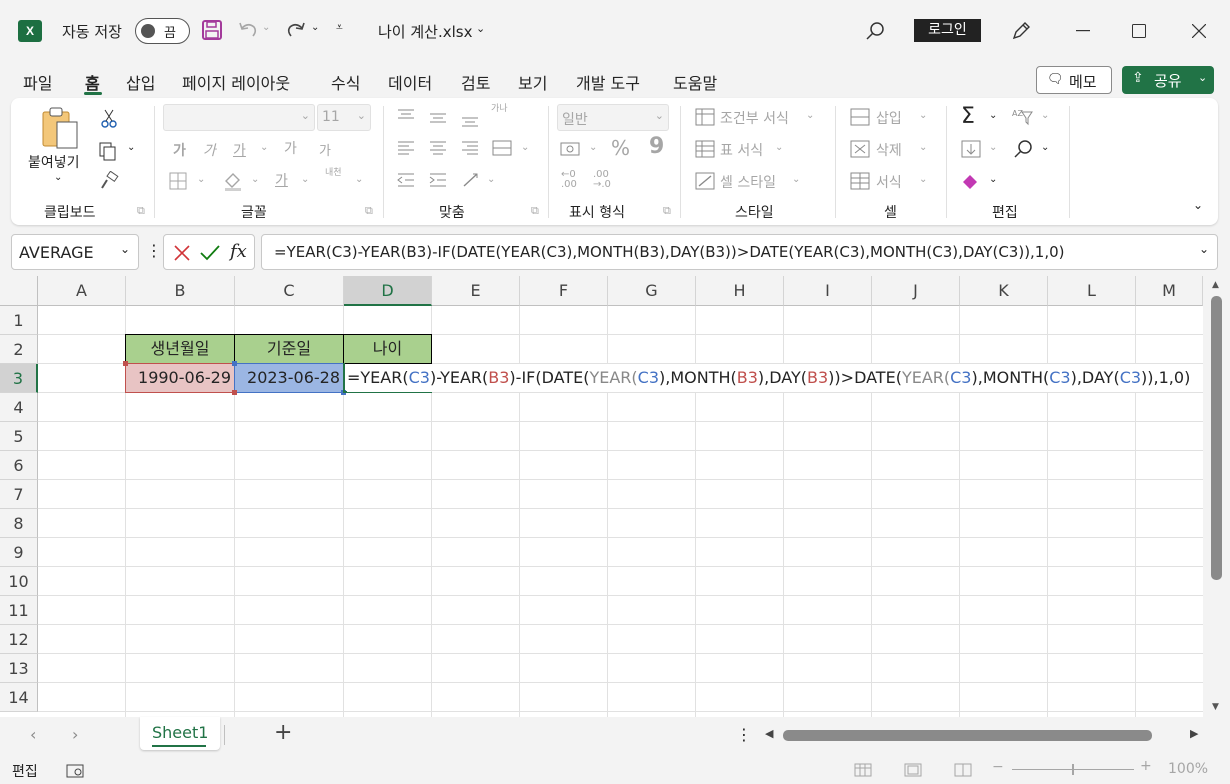 Image resolution: width=1230 pixels, height=784 pixels. Describe the element at coordinates (769, 733) in the screenshot. I see `scroll-left-icon: ◀` at that location.